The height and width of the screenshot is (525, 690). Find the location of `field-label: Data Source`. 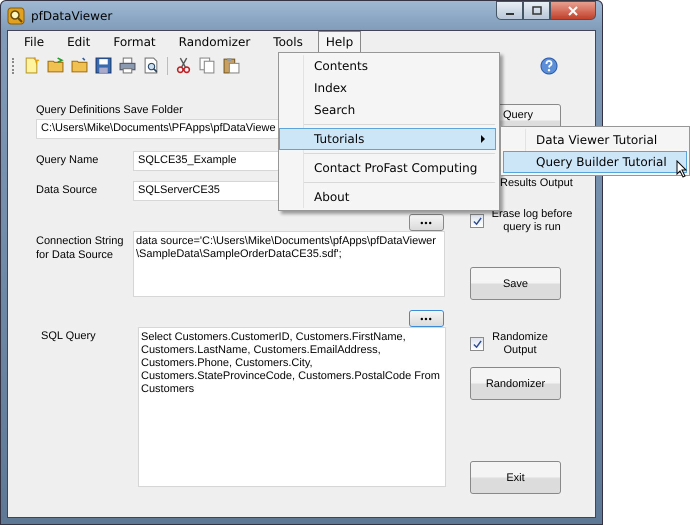

field-label: Data Source is located at coordinates (67, 190).